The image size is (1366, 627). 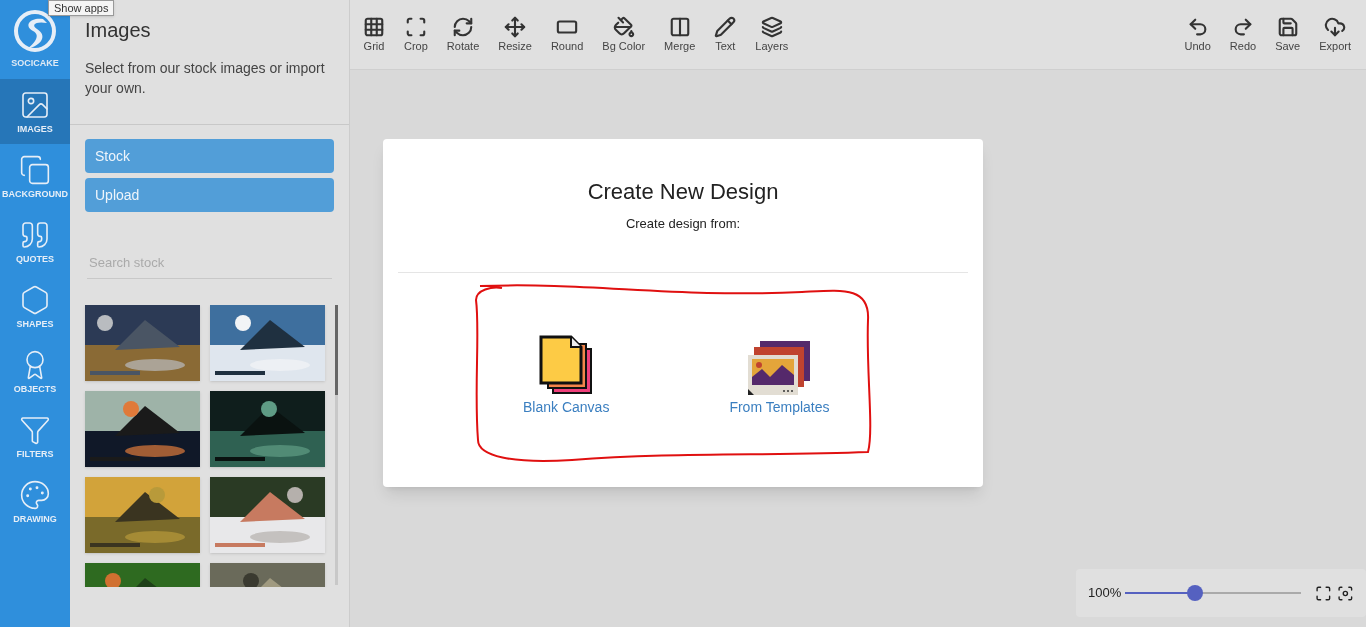 I want to click on quote-icon, so click(x=35, y=235).